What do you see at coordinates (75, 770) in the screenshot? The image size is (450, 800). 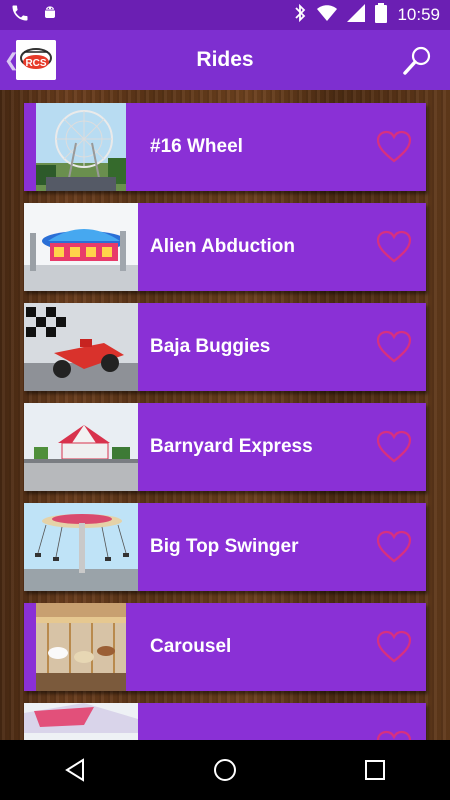 I see `nav-back-icon` at bounding box center [75, 770].